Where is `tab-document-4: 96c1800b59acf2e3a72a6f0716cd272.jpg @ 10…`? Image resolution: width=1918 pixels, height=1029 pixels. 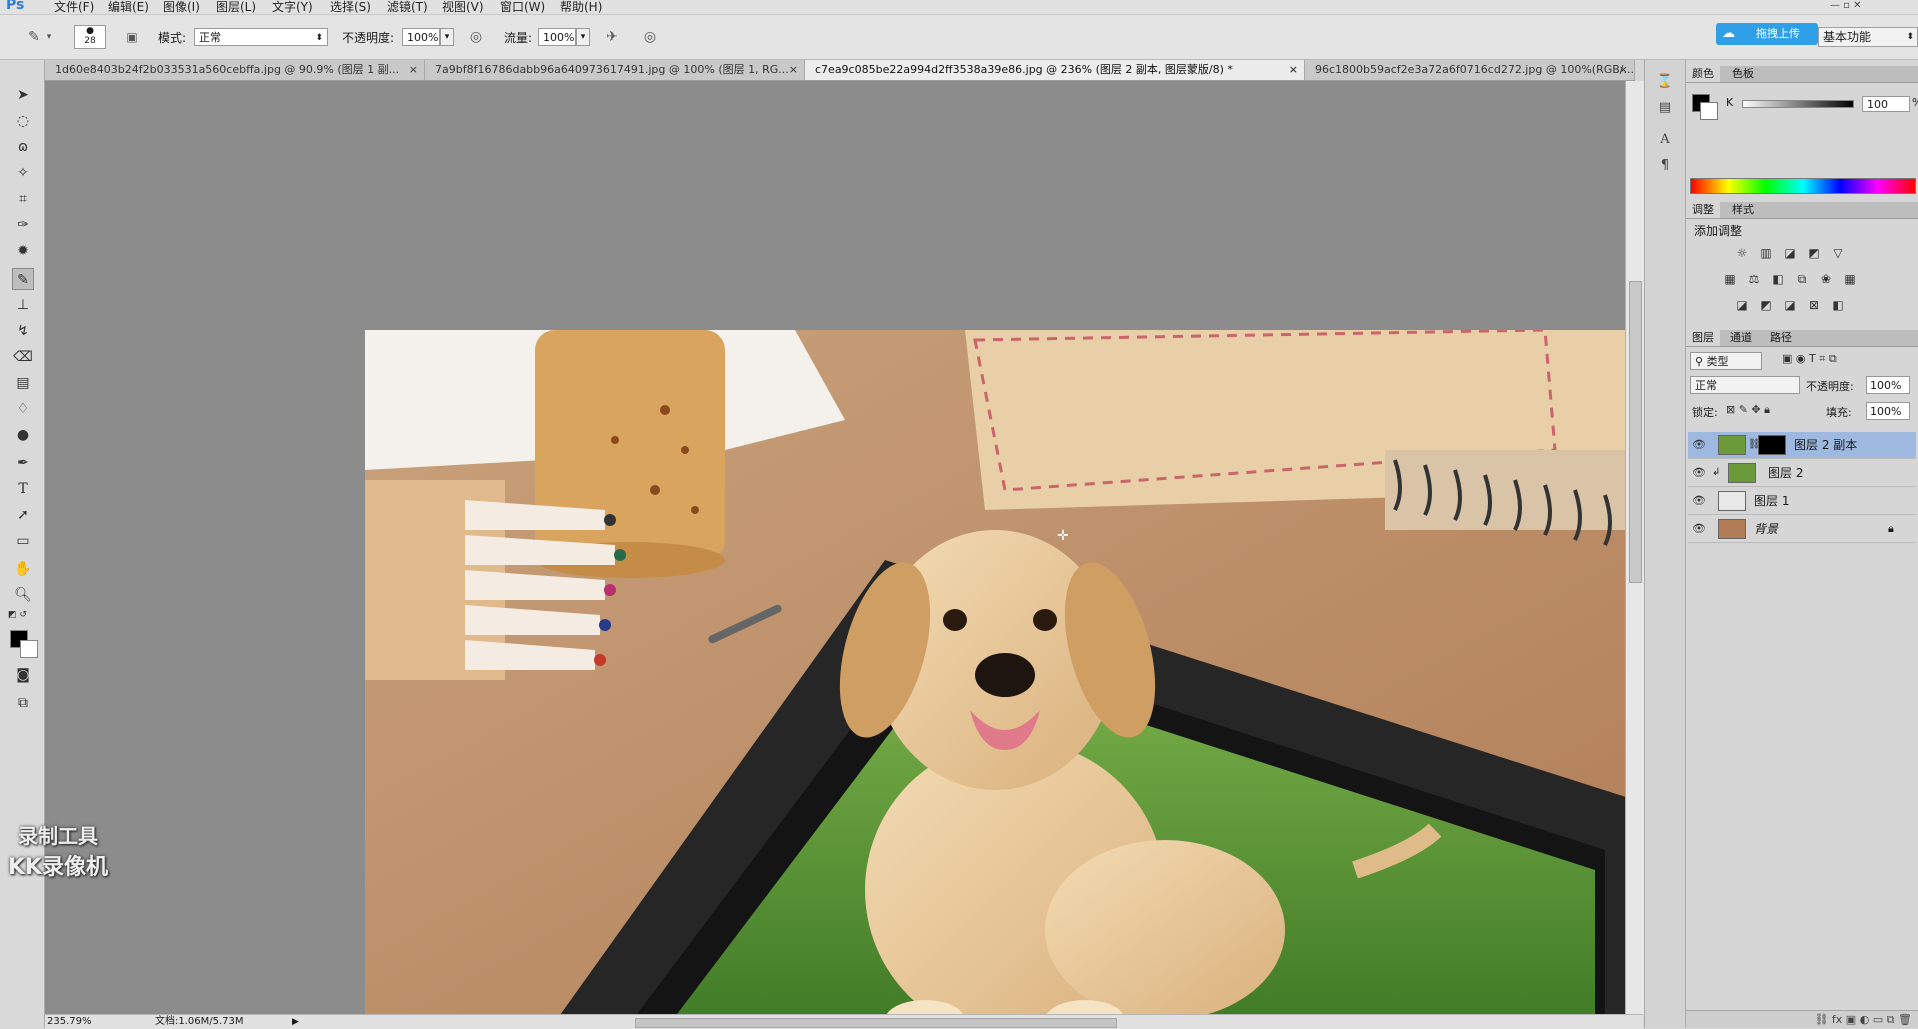
tab-document-4: 96c1800b59acf2e3a72a6f0716cd272.jpg @ 10… is located at coordinates (1470, 70).